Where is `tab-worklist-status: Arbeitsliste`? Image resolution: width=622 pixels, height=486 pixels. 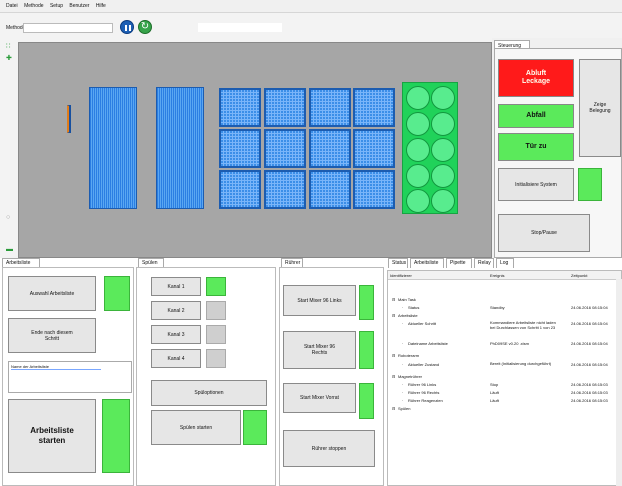
tab-worklist-status: Arbeitsliste is located at coordinates (427, 263).